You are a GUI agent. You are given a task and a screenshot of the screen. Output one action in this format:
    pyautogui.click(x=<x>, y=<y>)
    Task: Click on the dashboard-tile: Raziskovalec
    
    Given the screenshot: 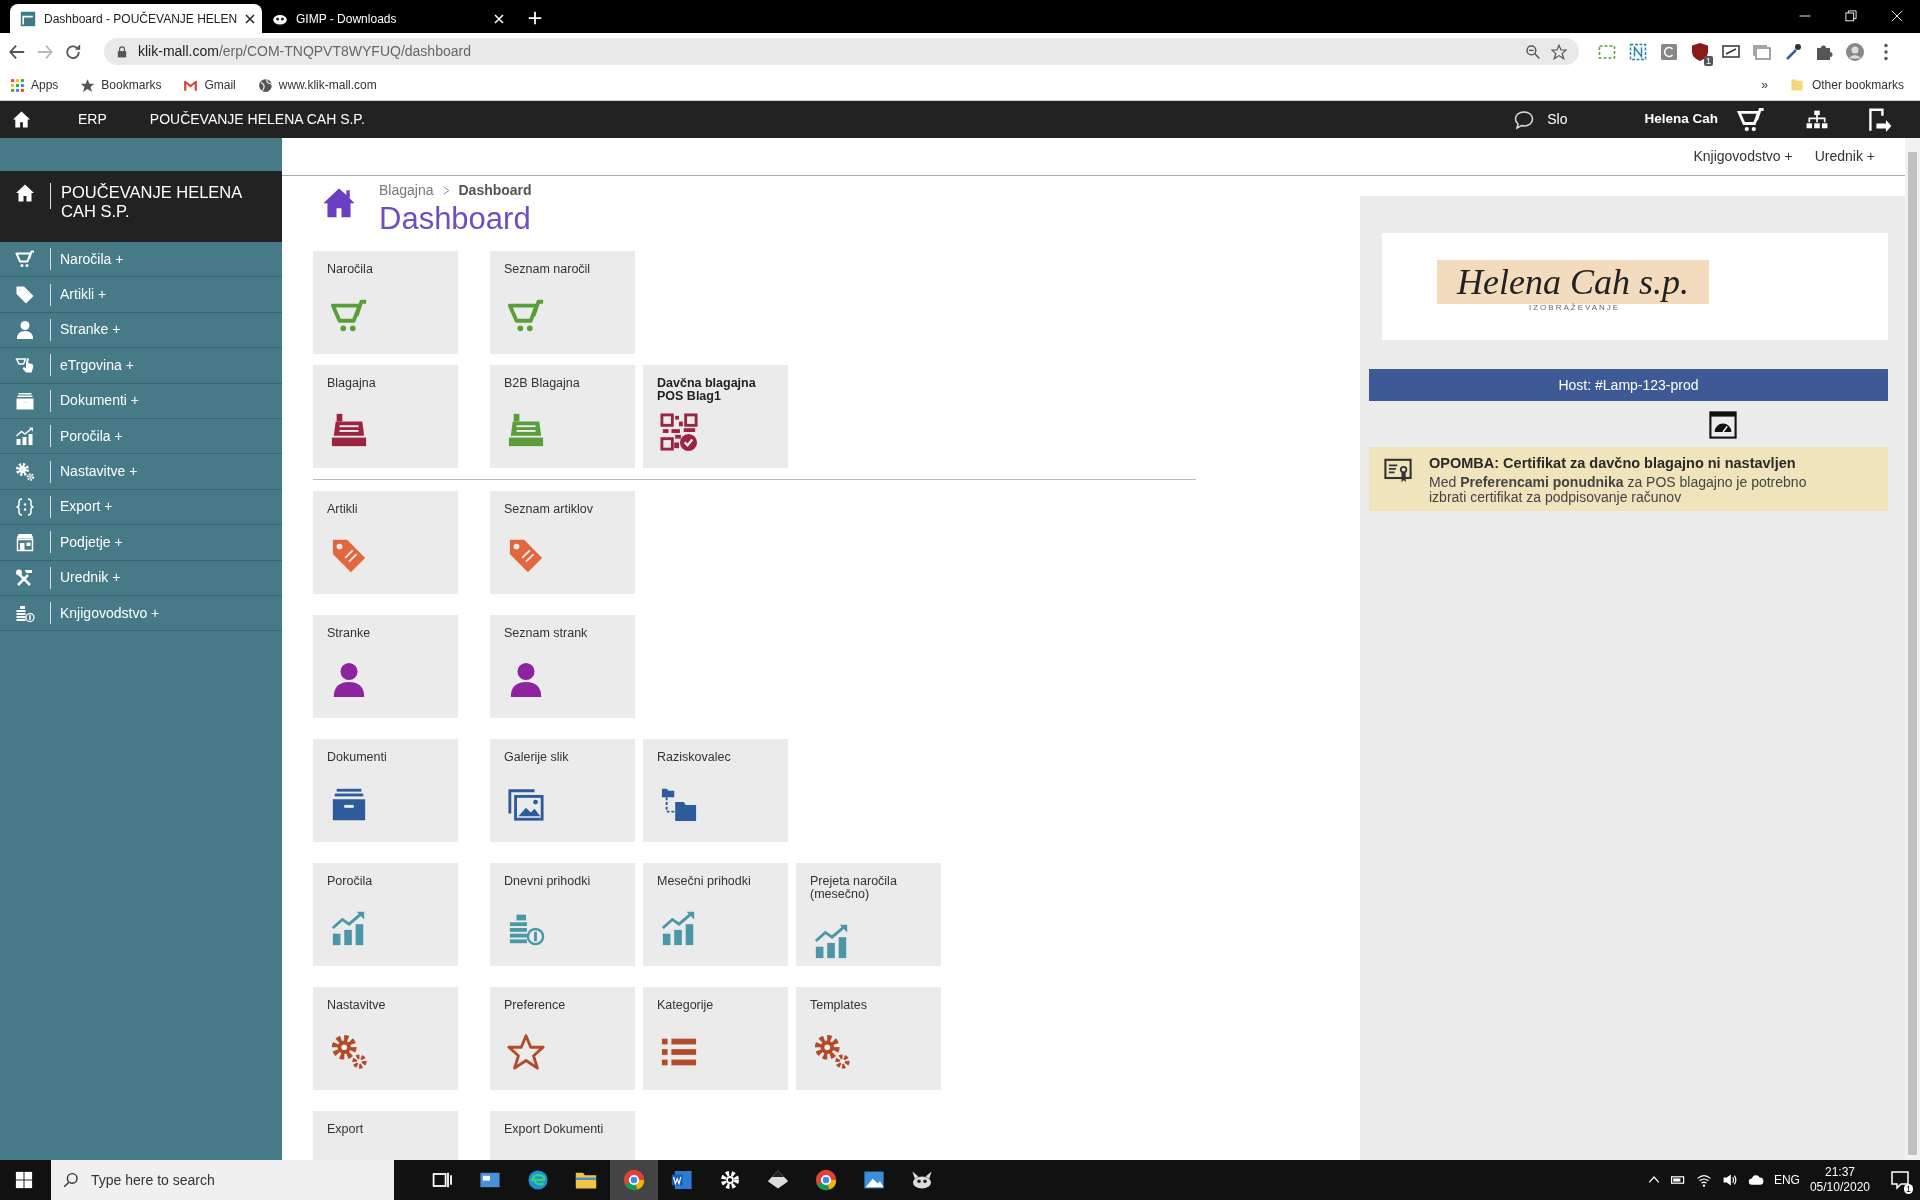 What is the action you would take?
    pyautogui.click(x=715, y=790)
    